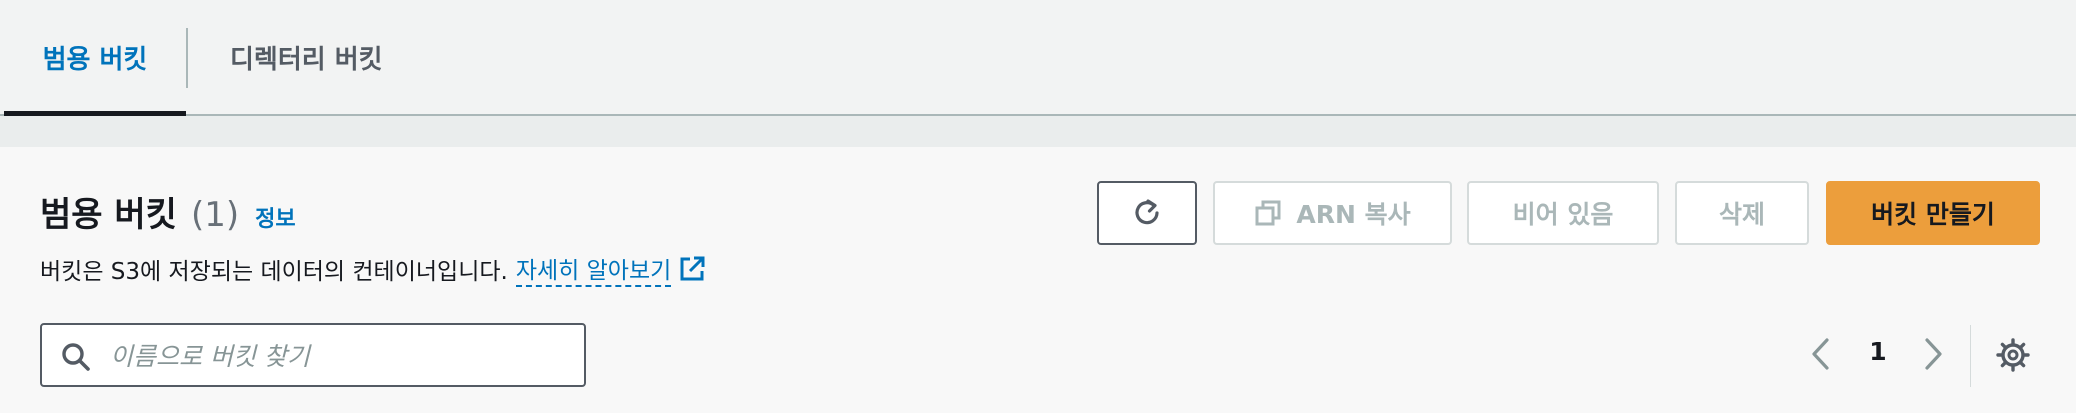  I want to click on gear-icon, so click(2013, 357).